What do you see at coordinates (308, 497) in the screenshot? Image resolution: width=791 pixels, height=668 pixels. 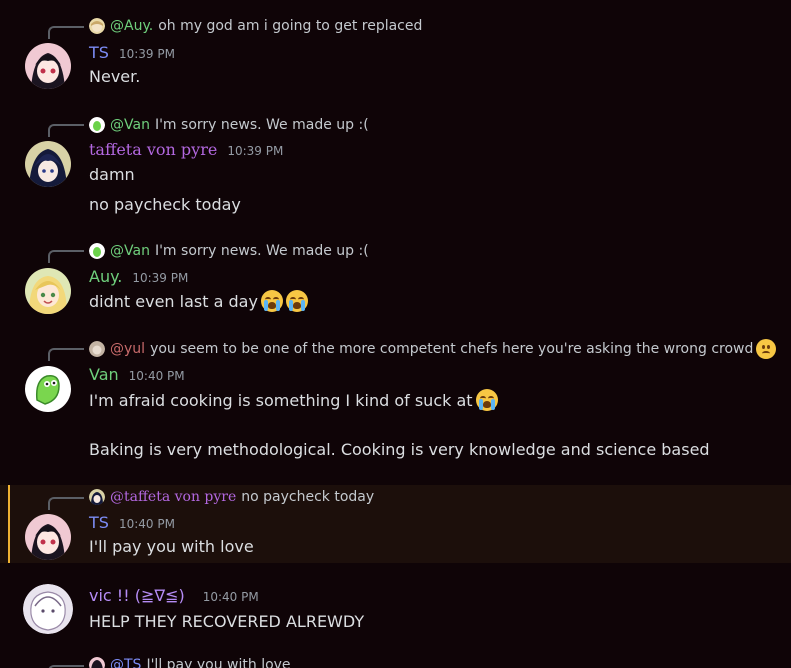 I see `reply-text: no paycheck today` at bounding box center [308, 497].